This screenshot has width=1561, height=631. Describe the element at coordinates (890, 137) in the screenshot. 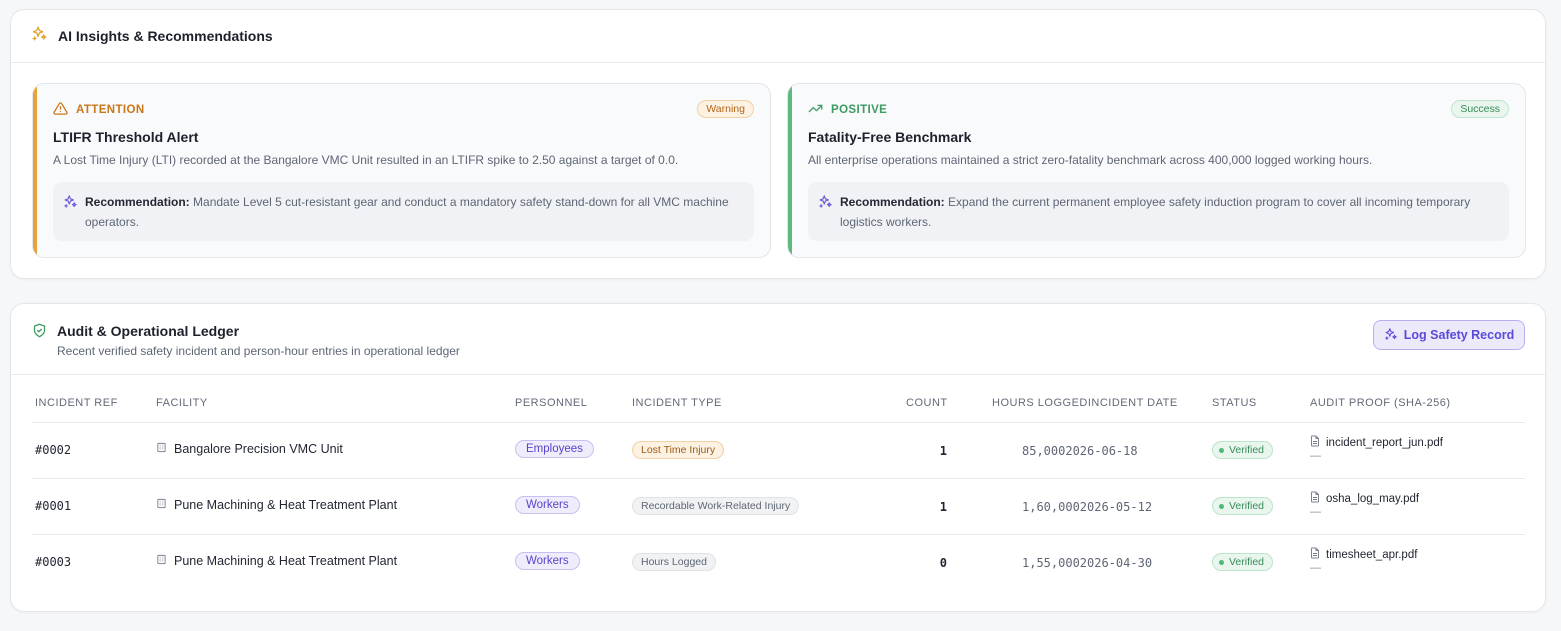

I see `card-title: Fatality-Free Benchmark` at that location.